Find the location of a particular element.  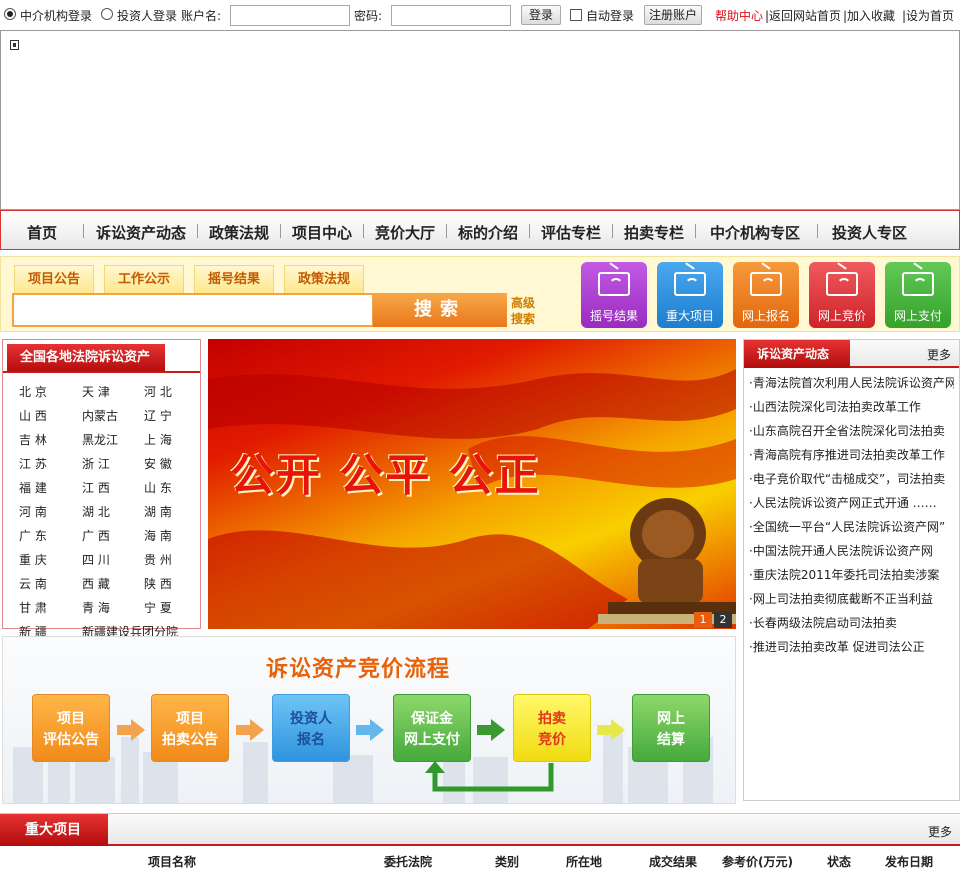

search-tab-lottery: 摇号结果 is located at coordinates (234, 279).